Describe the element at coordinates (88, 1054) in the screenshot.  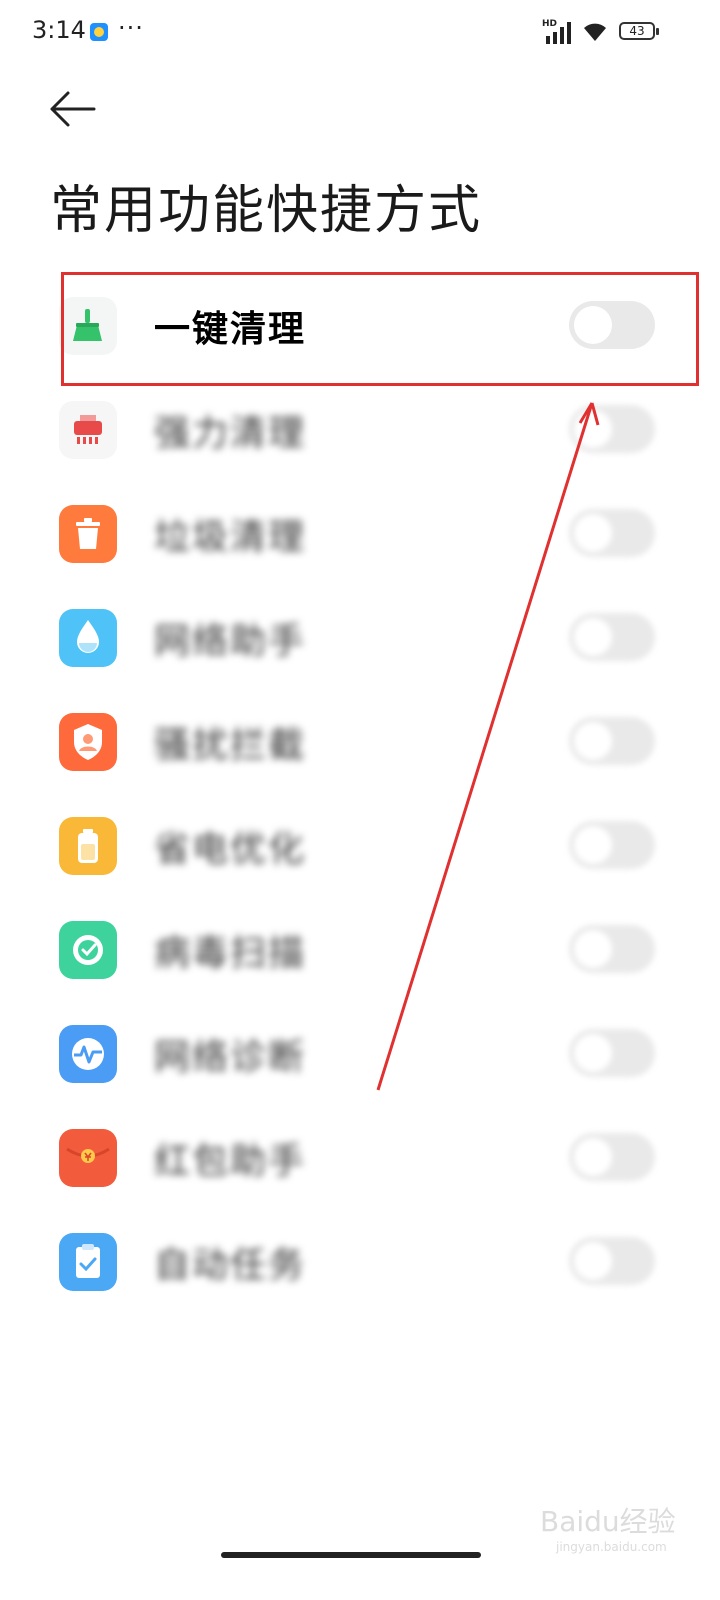
I see `pulse-icon` at that location.